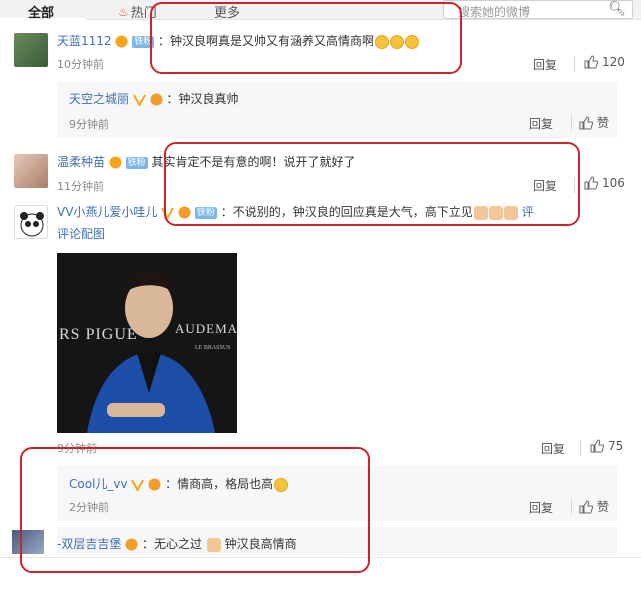  What do you see at coordinates (136, 162) in the screenshot?
I see `fan-badge: 铁粉` at bounding box center [136, 162].